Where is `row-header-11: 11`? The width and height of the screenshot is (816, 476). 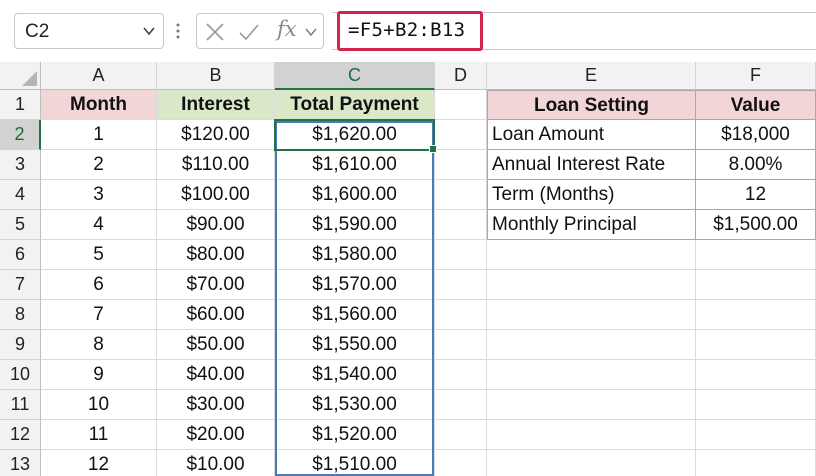 row-header-11: 11 is located at coordinates (20, 405).